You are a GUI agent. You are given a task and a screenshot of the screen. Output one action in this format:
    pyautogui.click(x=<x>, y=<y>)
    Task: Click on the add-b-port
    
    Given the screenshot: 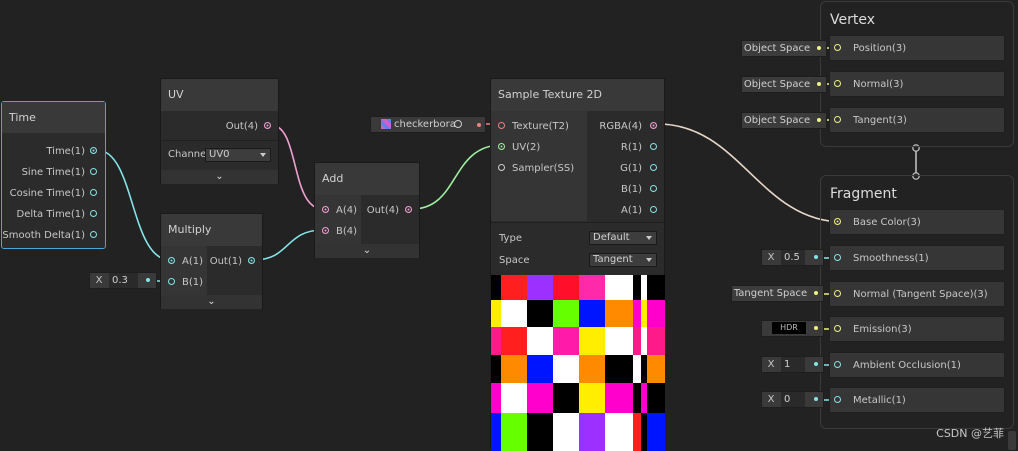 What is the action you would take?
    pyautogui.click(x=325, y=230)
    